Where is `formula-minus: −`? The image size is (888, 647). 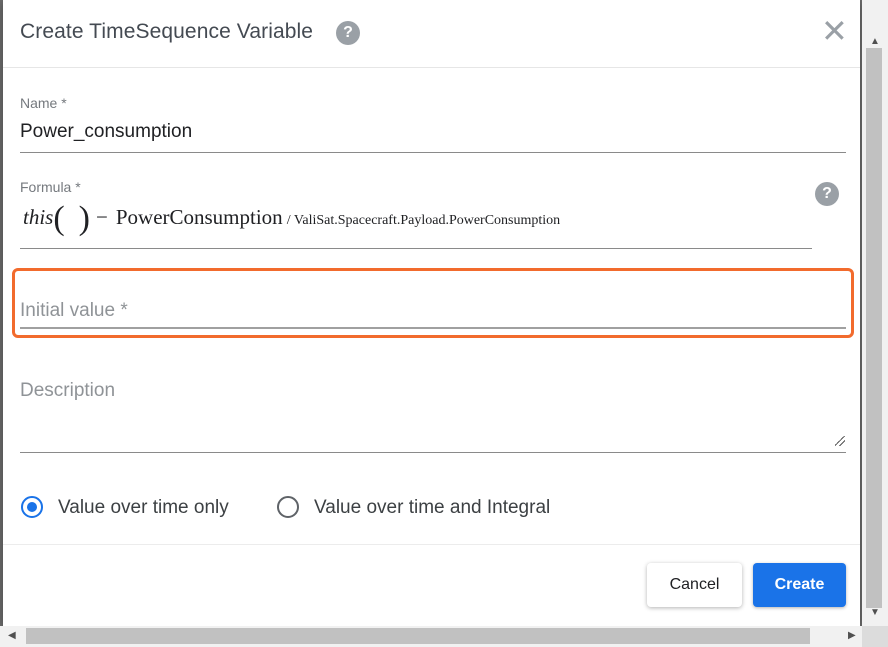
formula-minus: − is located at coordinates (102, 217).